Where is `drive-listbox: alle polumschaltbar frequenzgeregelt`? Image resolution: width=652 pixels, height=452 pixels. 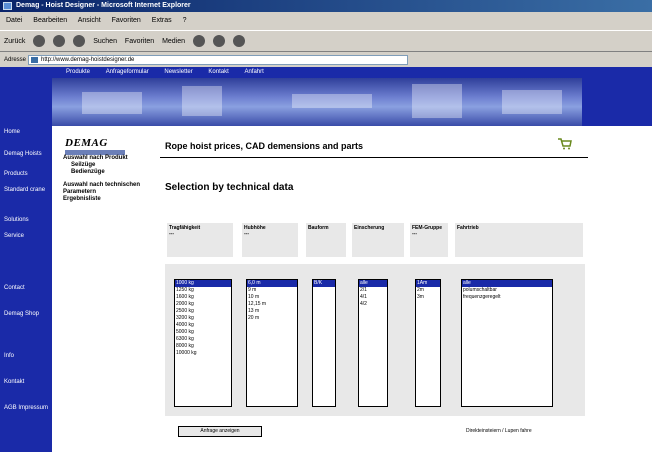 drive-listbox: alle polumschaltbar frequenzgeregelt is located at coordinates (507, 343).